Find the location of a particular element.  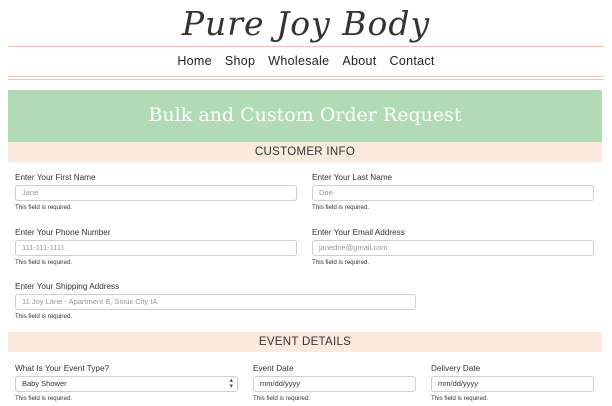

first-name-label: Enter Your First Name is located at coordinates (55, 177).